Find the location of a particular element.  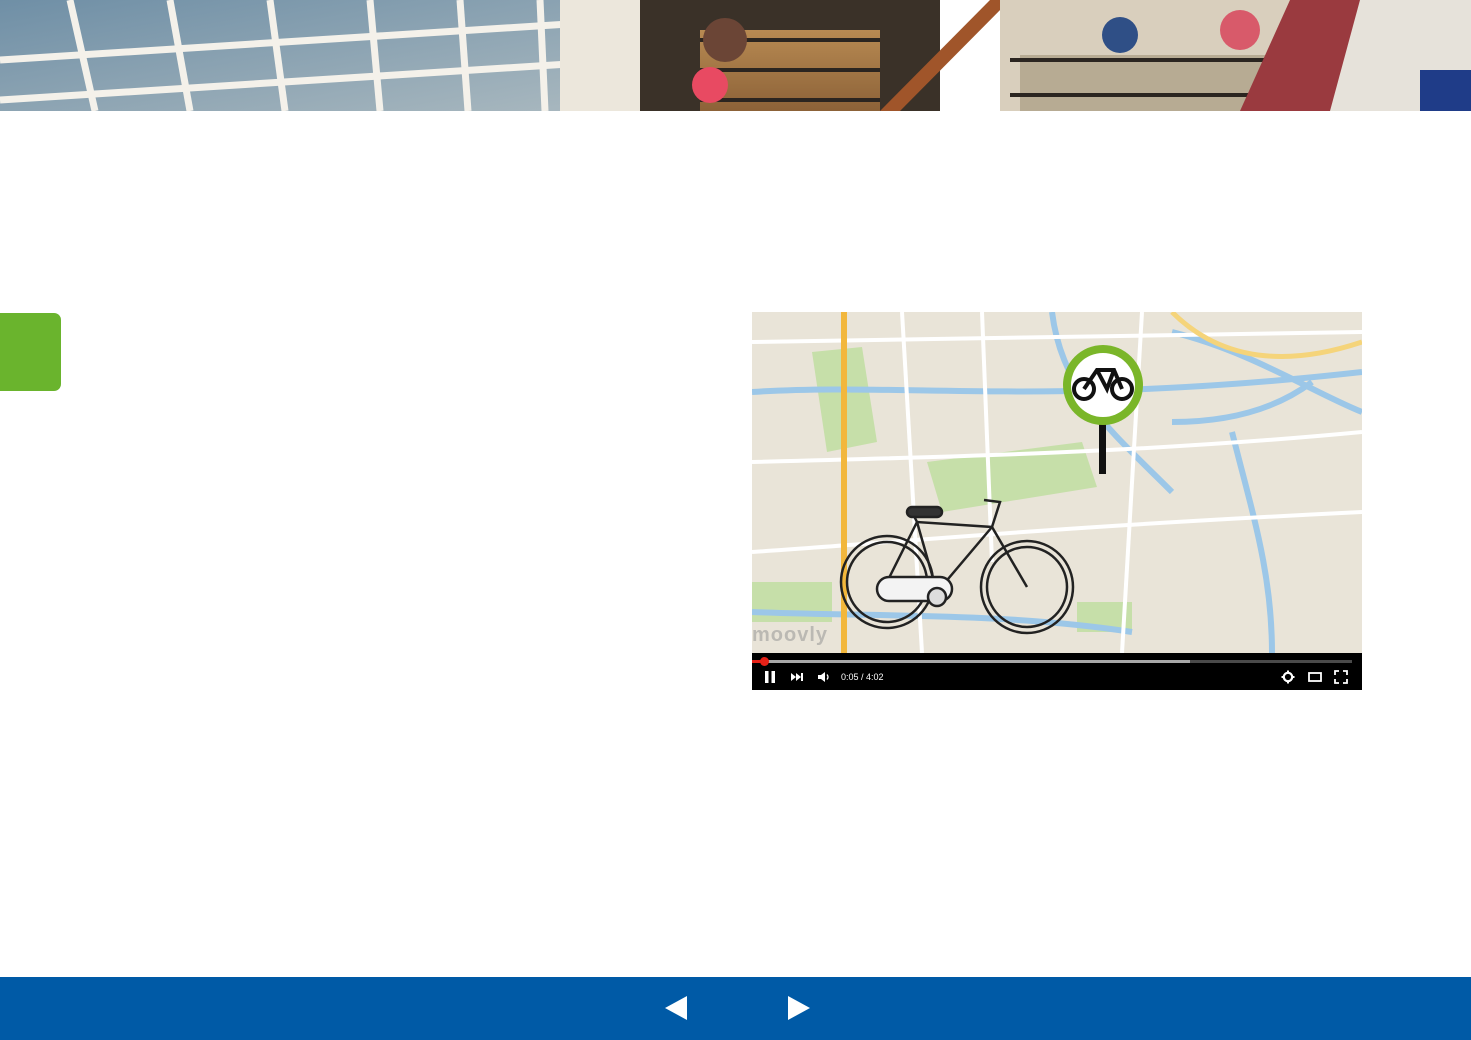

fullscreen-icon is located at coordinates (1341, 677).